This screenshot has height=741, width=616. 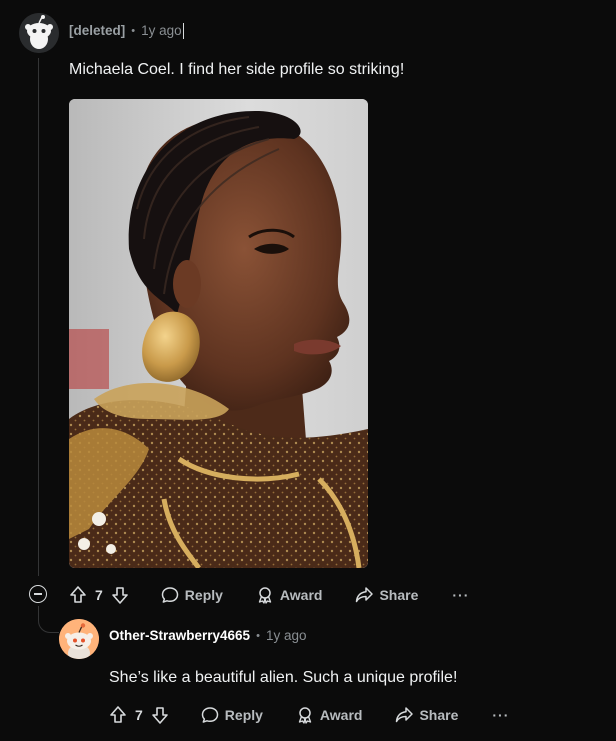 What do you see at coordinates (126, 31) in the screenshot?
I see `comment-meta: [deleted] • 1y ago` at bounding box center [126, 31].